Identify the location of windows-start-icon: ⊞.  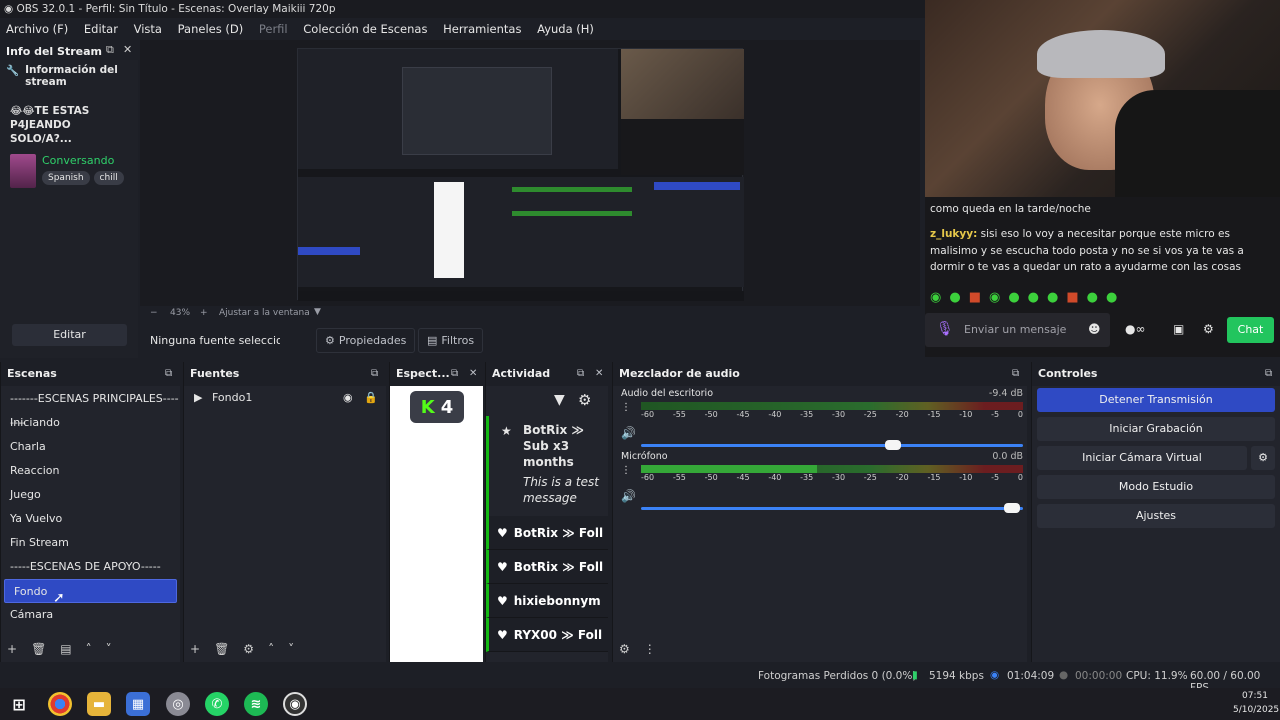
(19, 704).